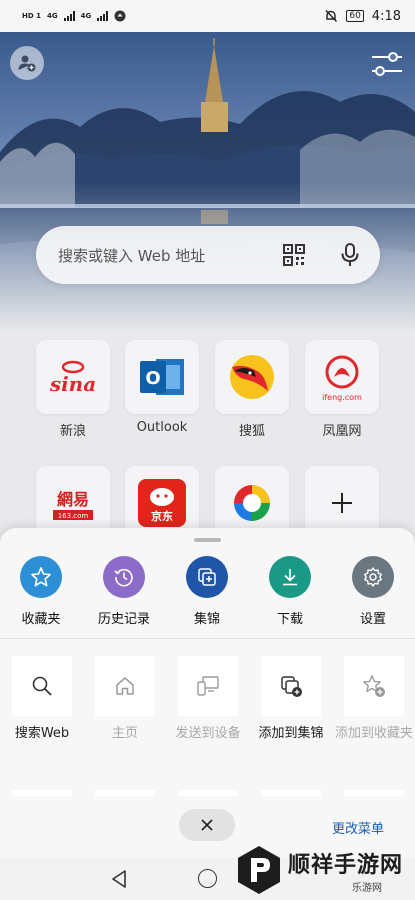 This screenshot has width=415, height=900. What do you see at coordinates (207, 16) in the screenshot?
I see `status-bar: HD 1 4G 4G 60 4:18` at bounding box center [207, 16].